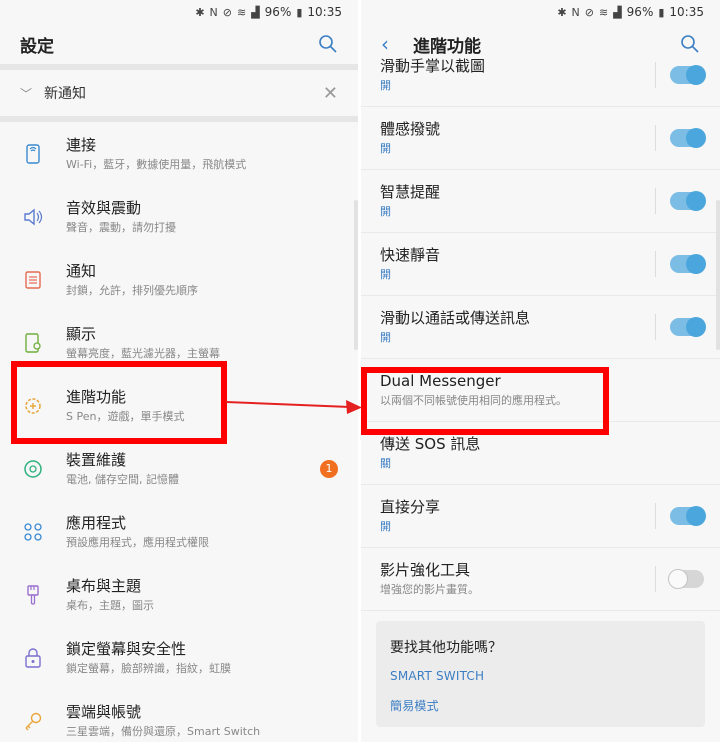 The width and height of the screenshot is (720, 742). Describe the element at coordinates (562, 12) in the screenshot. I see `bluetooth-icon: ✱` at that location.